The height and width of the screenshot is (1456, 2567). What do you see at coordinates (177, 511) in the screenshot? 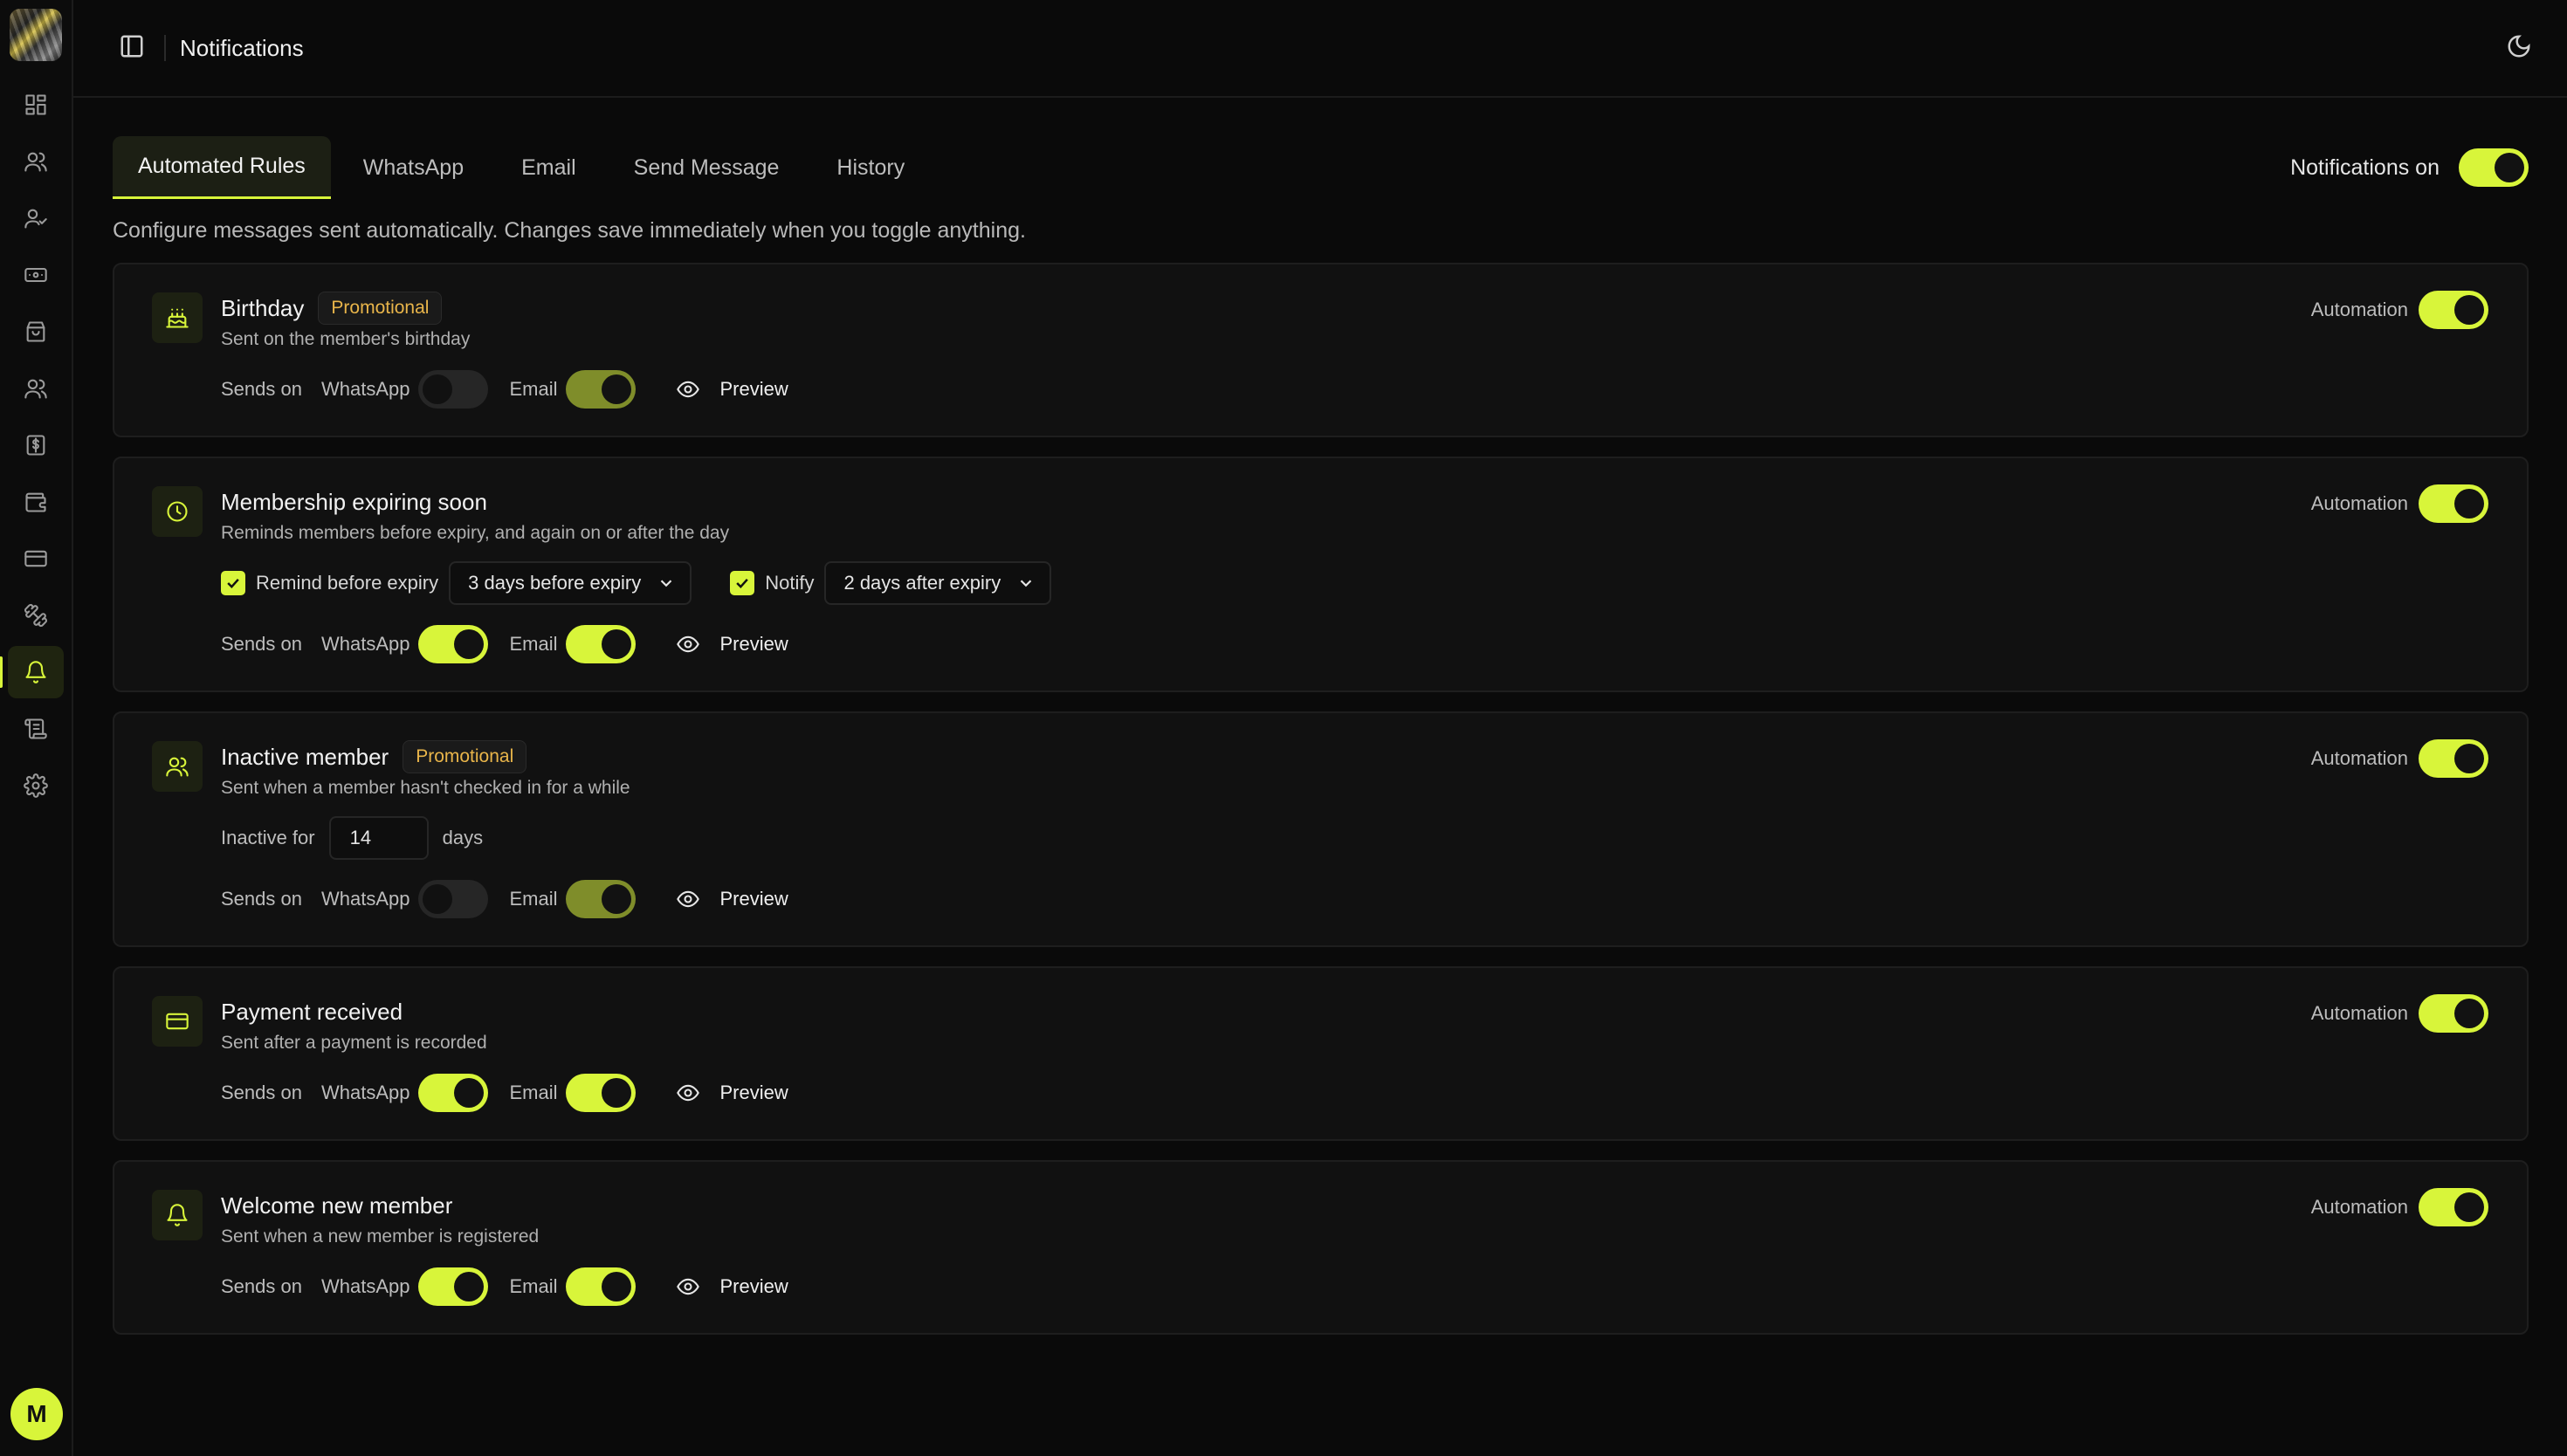
I see `clock-icon` at bounding box center [177, 511].